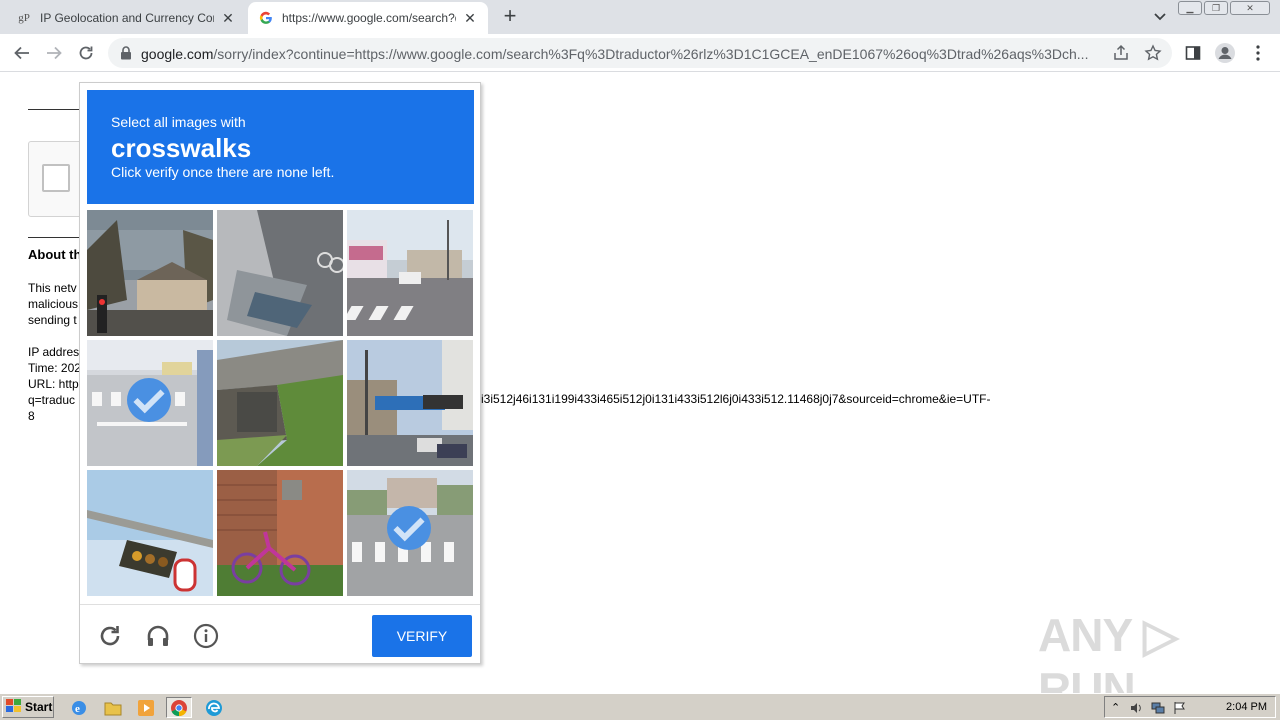  What do you see at coordinates (39, 707) in the screenshot?
I see `start-label: Start` at bounding box center [39, 707].